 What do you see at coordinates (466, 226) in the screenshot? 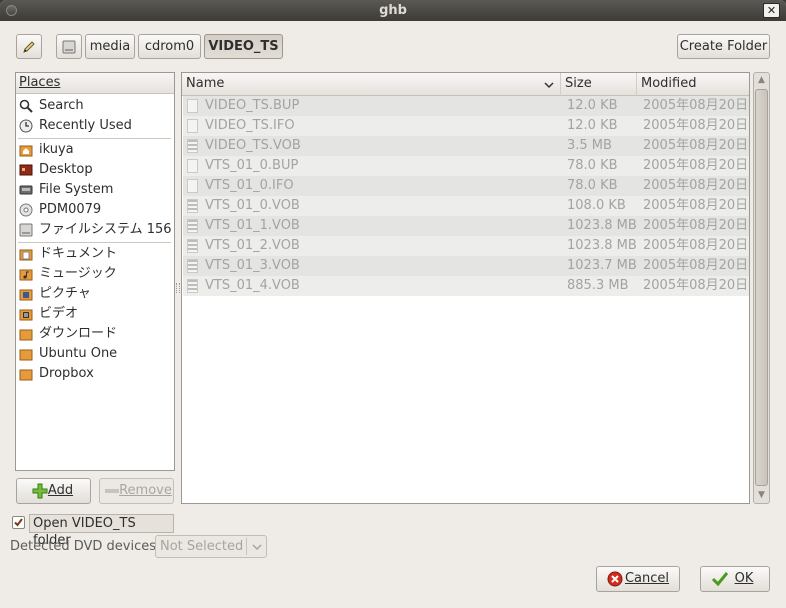
I see `file-row: VTS_01_1.VOB 1023.8 MB 2005年08月20日` at bounding box center [466, 226].